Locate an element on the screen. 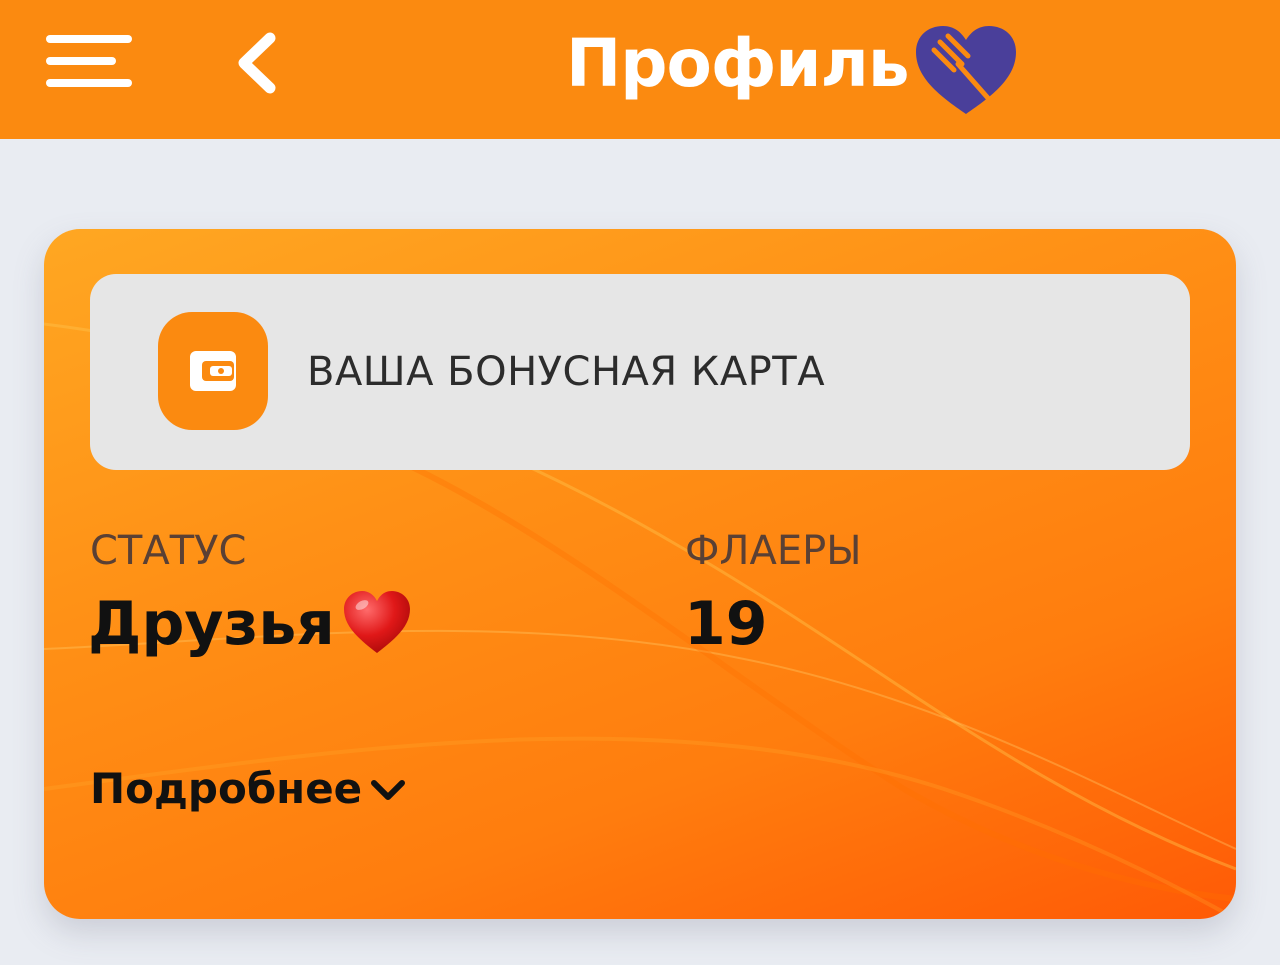  red-heart-icon is located at coordinates (377, 622).